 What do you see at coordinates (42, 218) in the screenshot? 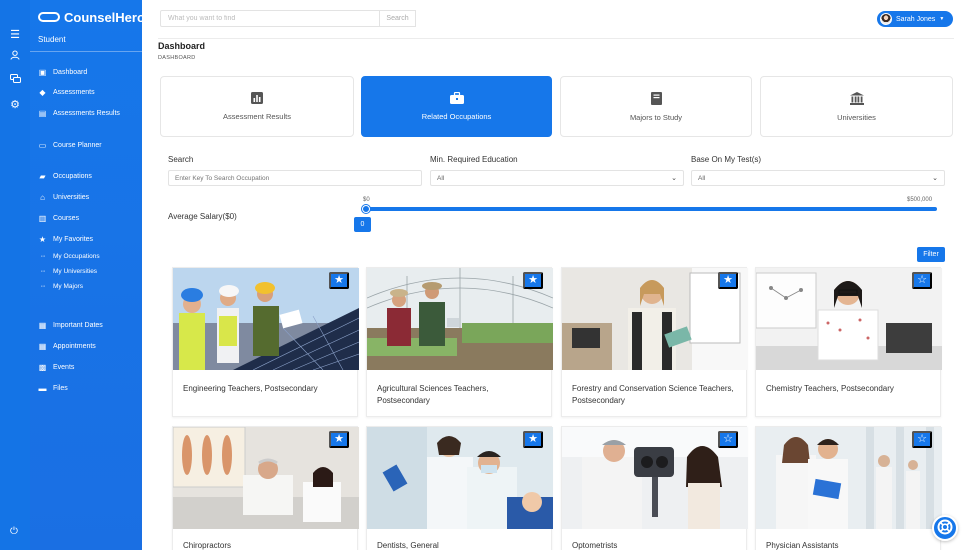
I see `book-open-icon: ▥` at bounding box center [42, 218].